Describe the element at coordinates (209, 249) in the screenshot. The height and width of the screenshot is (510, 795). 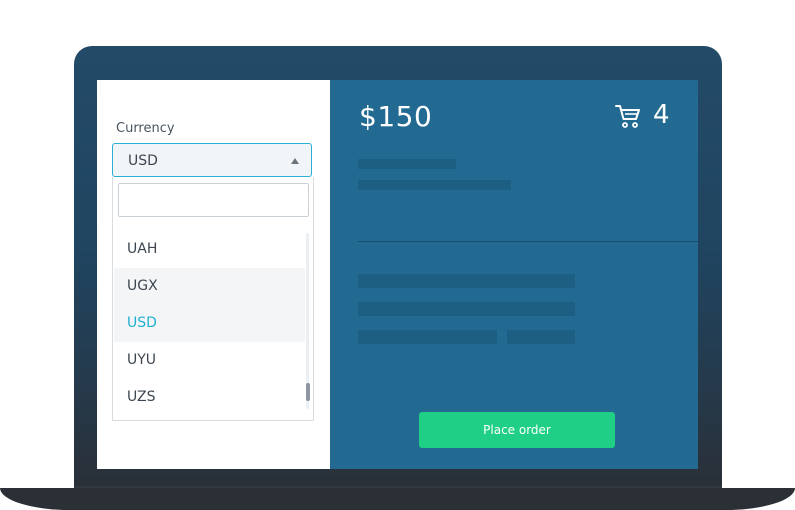
I see `currency-option-uah: UAH` at that location.